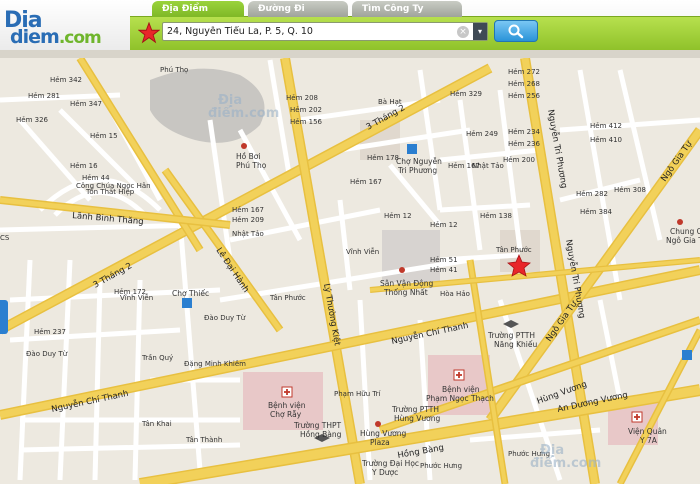  I want to click on search-mode-tabs: Địa Điểm Đường Đi Tìm Công Ty, so click(307, 9).